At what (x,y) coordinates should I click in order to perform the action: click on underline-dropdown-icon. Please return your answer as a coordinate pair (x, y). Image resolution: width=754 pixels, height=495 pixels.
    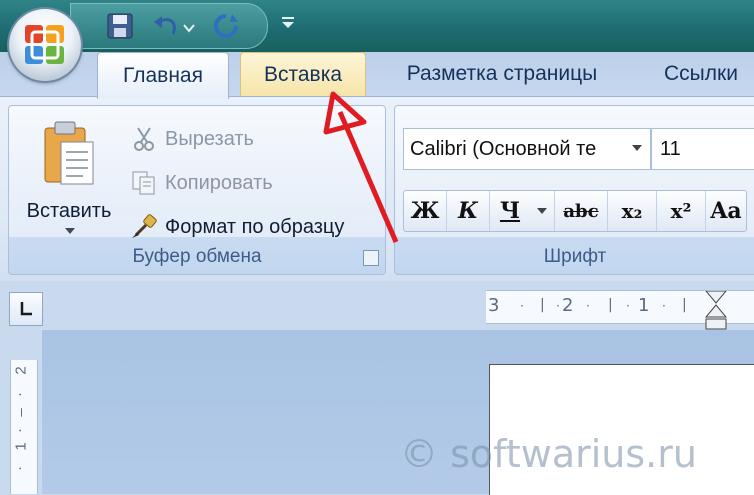
    Looking at the image, I should click on (542, 211).